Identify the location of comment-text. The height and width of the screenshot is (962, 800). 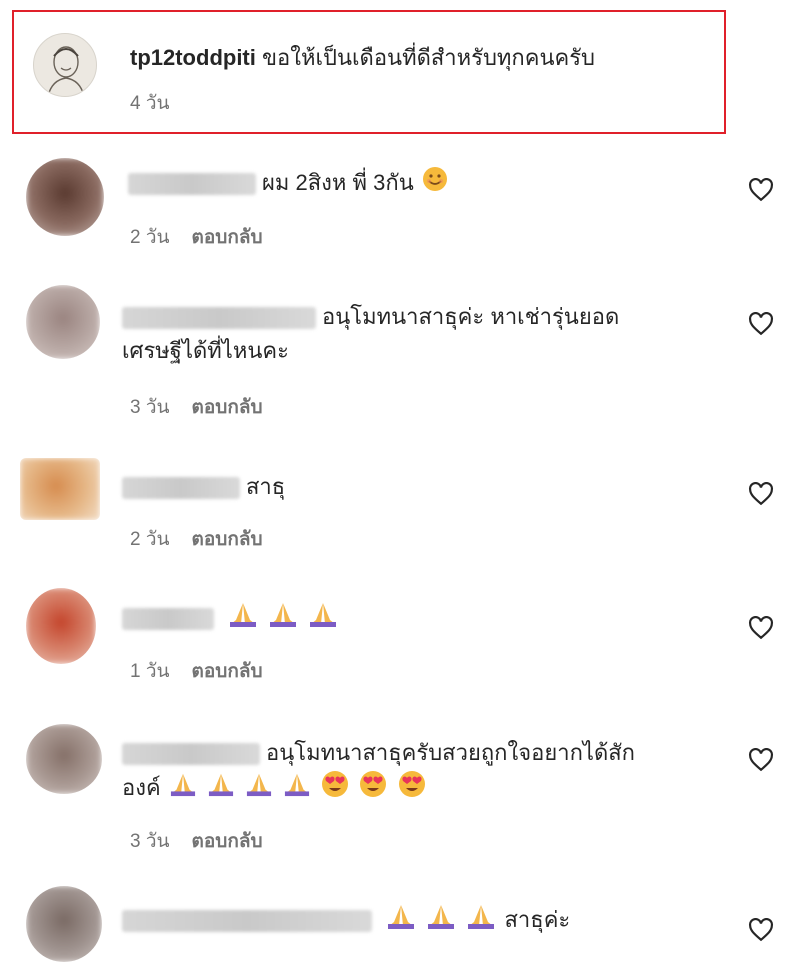
(231, 619).